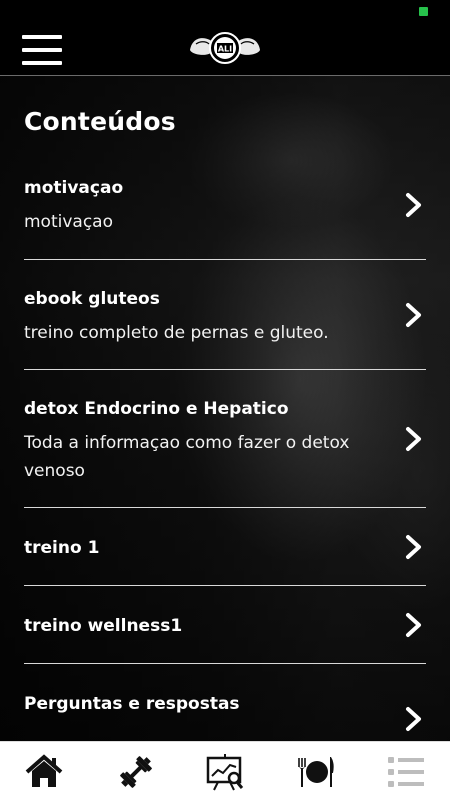  What do you see at coordinates (100, 121) in the screenshot?
I see `page-title: Conteúdos` at bounding box center [100, 121].